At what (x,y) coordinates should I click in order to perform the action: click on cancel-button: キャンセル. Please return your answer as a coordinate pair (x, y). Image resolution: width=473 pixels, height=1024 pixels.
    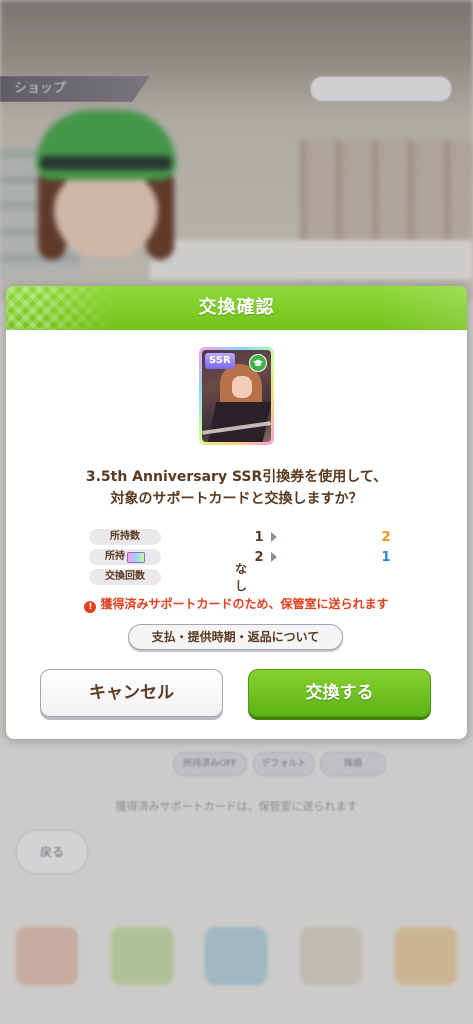
    Looking at the image, I should click on (131, 693).